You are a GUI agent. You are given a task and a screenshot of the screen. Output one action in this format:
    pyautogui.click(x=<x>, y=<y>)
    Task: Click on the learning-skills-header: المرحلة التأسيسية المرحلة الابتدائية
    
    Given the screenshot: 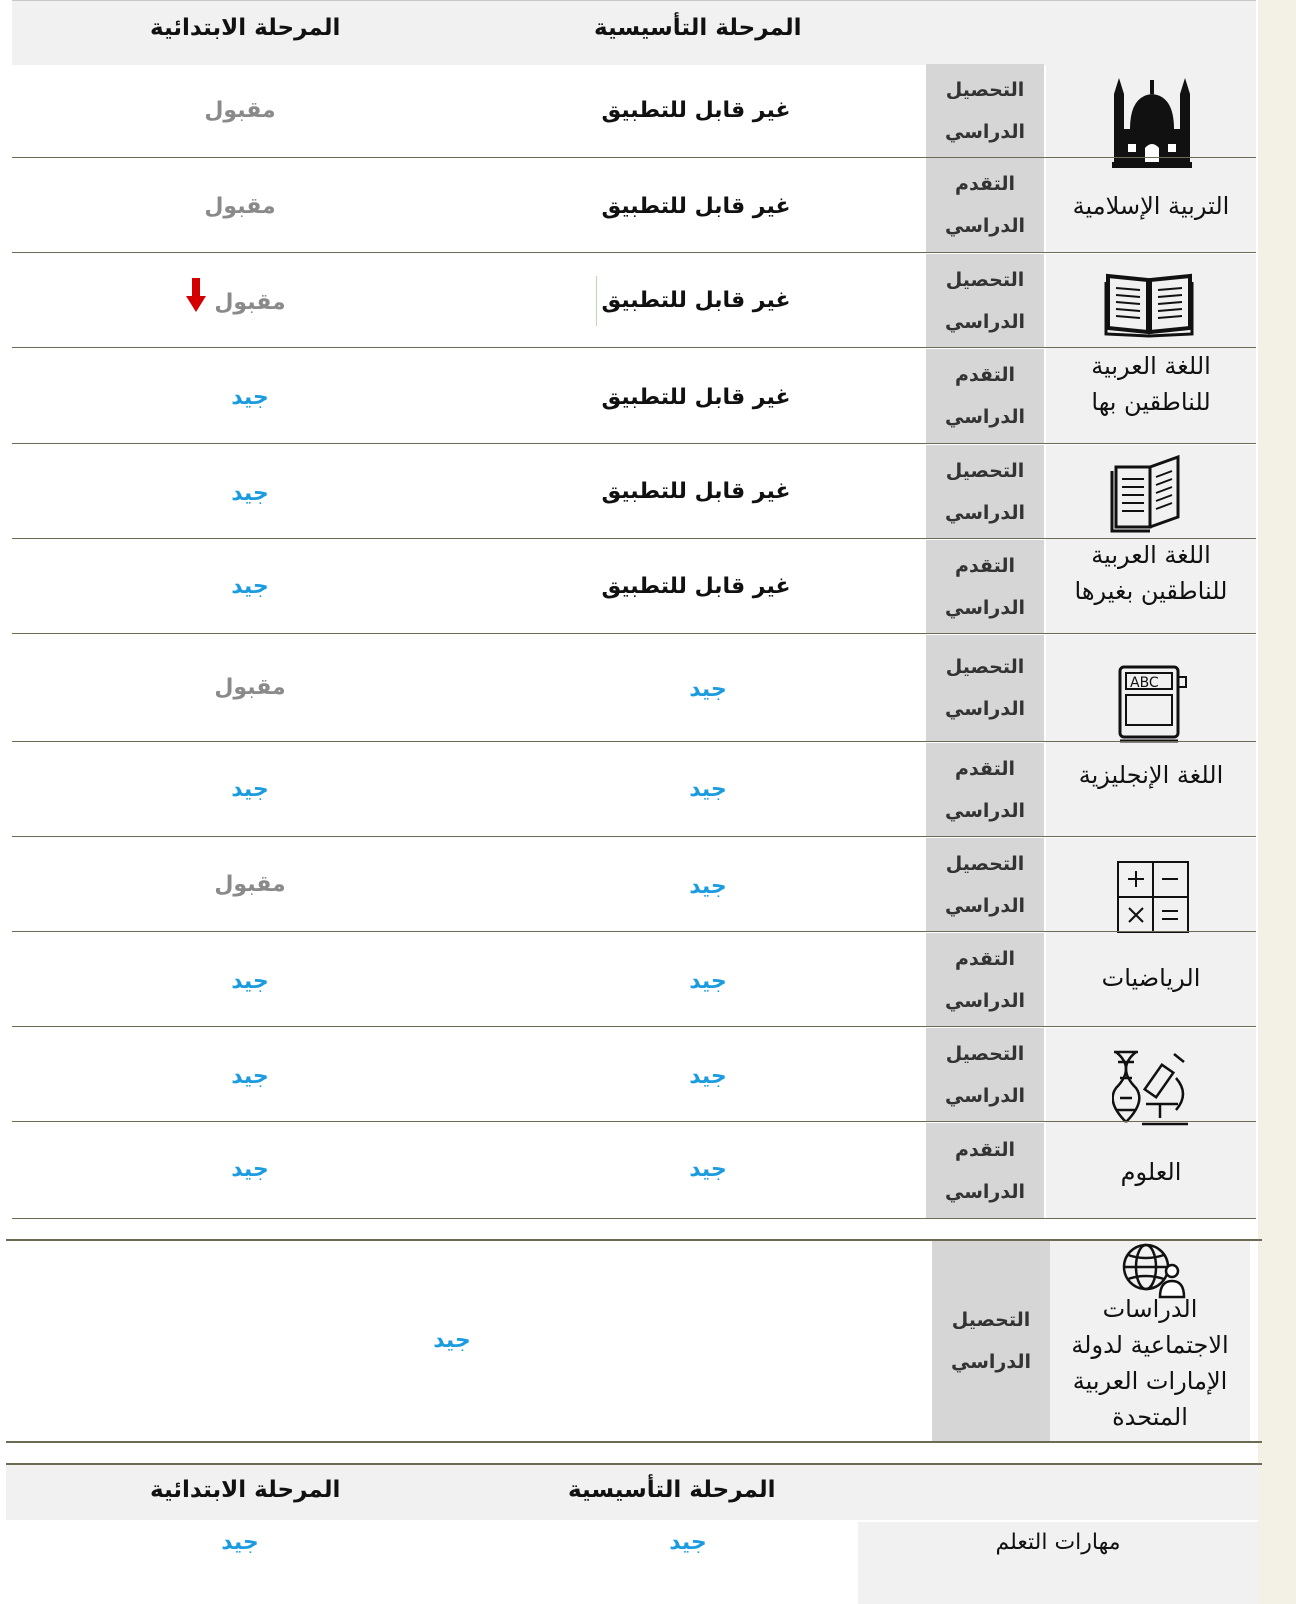 What is the action you would take?
    pyautogui.click(x=632, y=1492)
    